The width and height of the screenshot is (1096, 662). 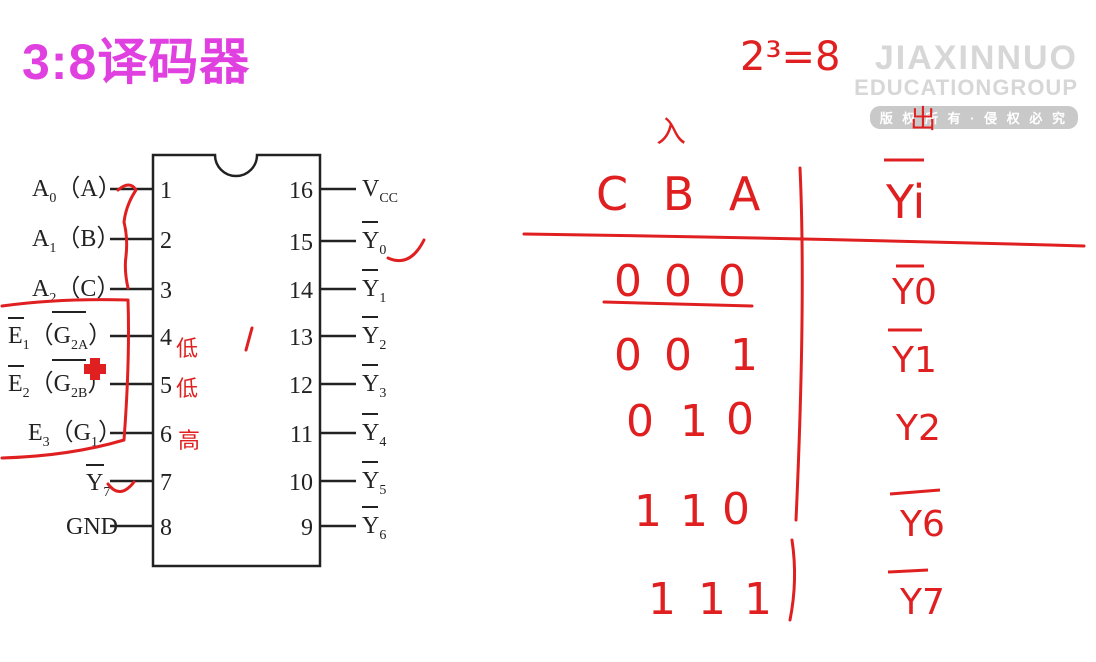 I want to click on pin-number: 16, so click(x=301, y=191).